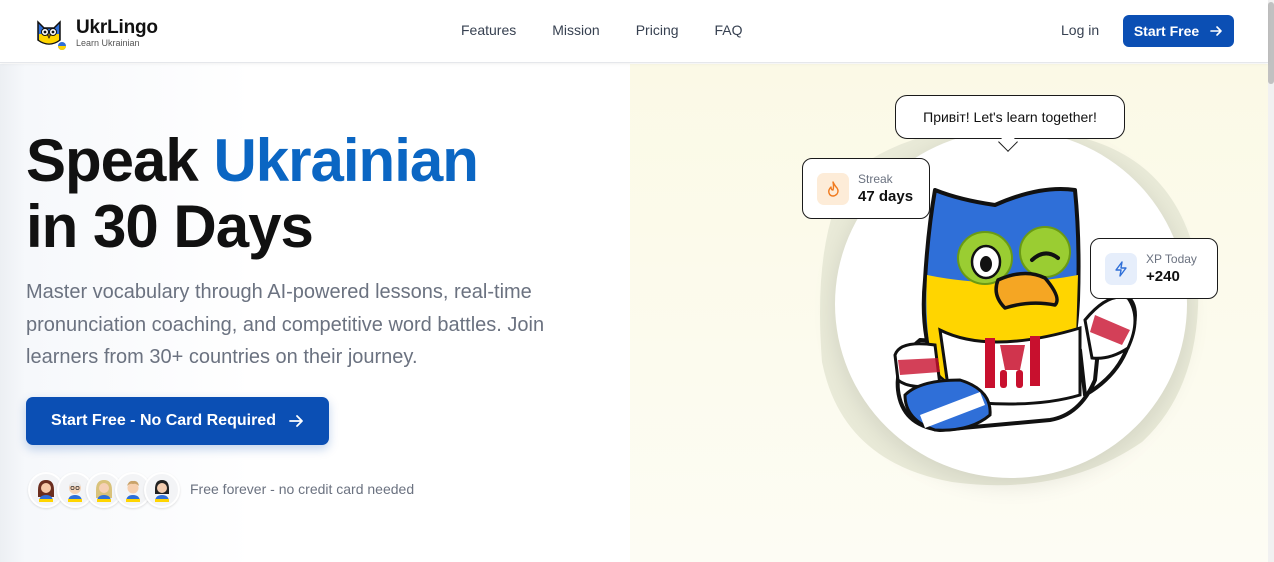 The height and width of the screenshot is (562, 1274). I want to click on nav-links: Features Mission Pricing FAQ, so click(602, 30).